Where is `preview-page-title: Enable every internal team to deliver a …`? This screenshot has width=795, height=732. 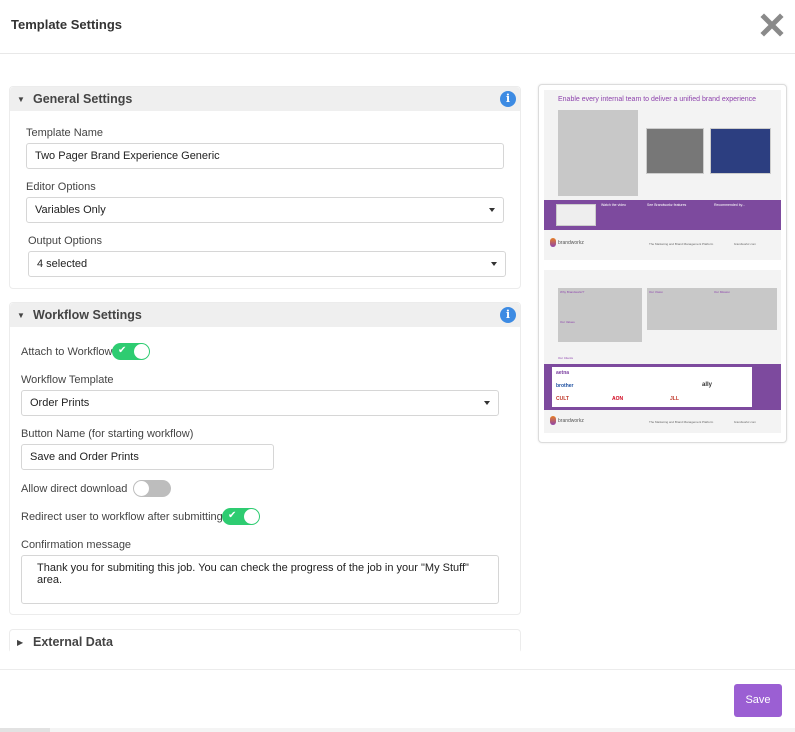
preview-page-title: Enable every internal team to deliver a … is located at coordinates (657, 99).